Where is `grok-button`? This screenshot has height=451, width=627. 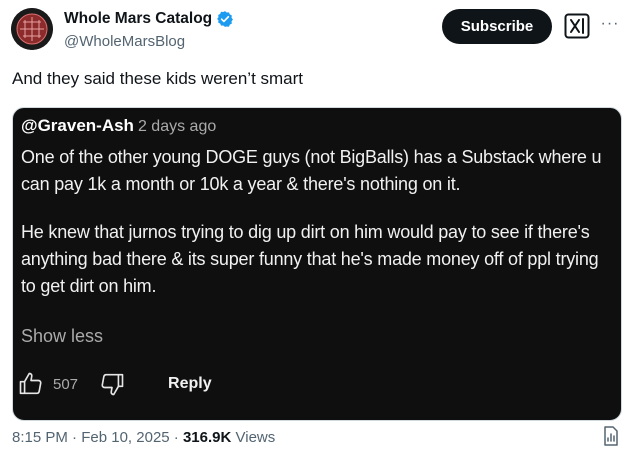 grok-button is located at coordinates (577, 26).